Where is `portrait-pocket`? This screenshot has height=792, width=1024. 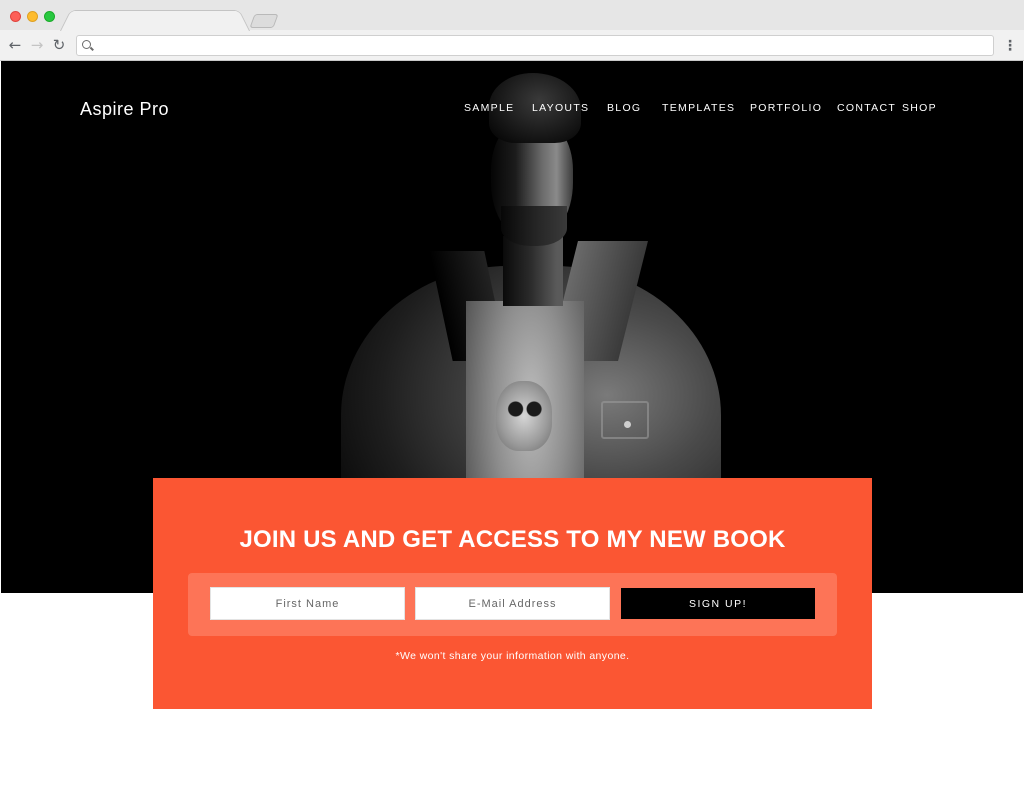
portrait-pocket is located at coordinates (625, 420).